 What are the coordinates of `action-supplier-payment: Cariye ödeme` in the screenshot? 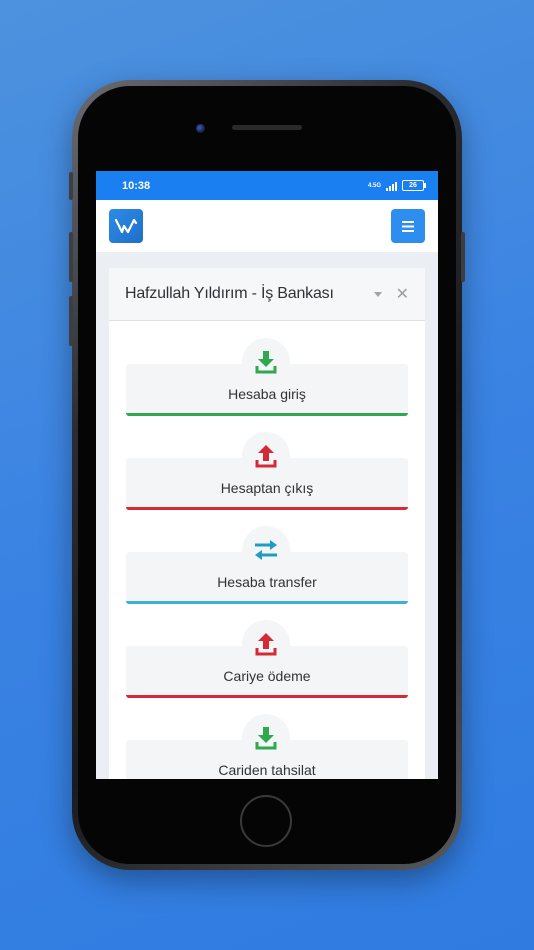 It's located at (267, 659).